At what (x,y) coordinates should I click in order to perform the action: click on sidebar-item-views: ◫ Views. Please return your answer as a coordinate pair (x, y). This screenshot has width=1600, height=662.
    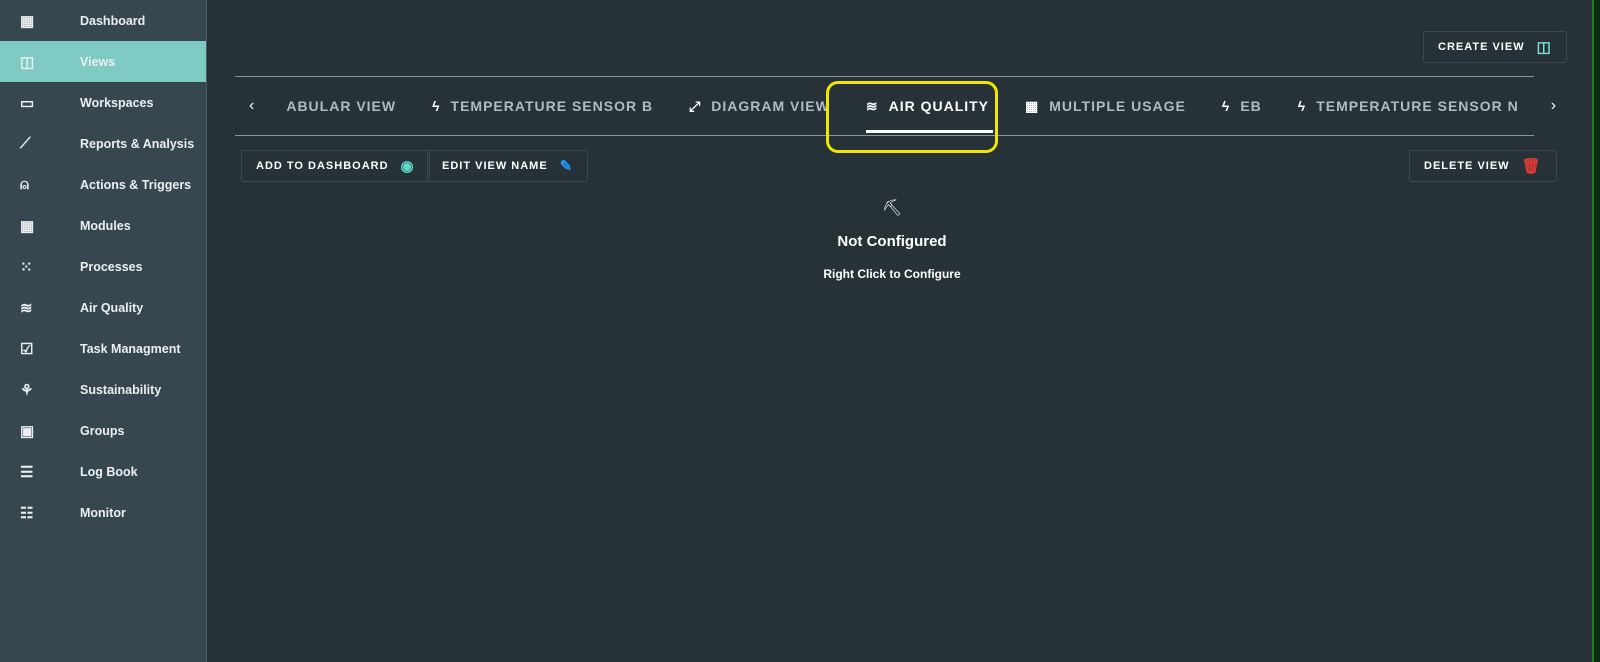
    Looking at the image, I should click on (103, 61).